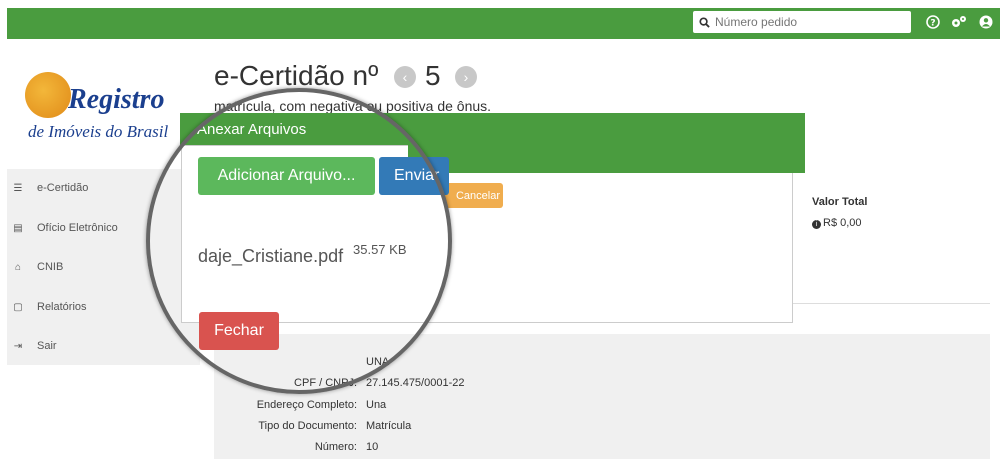  What do you see at coordinates (810, 22) in the screenshot?
I see `order-number-search-input` at bounding box center [810, 22].